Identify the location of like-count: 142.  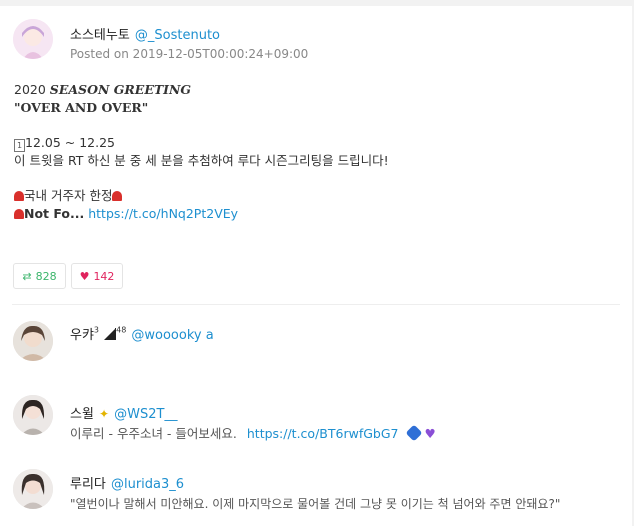
(104, 276).